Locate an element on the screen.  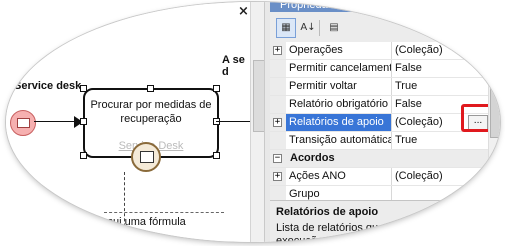
property-row: Permitir voltar True is located at coordinates (379, 87).